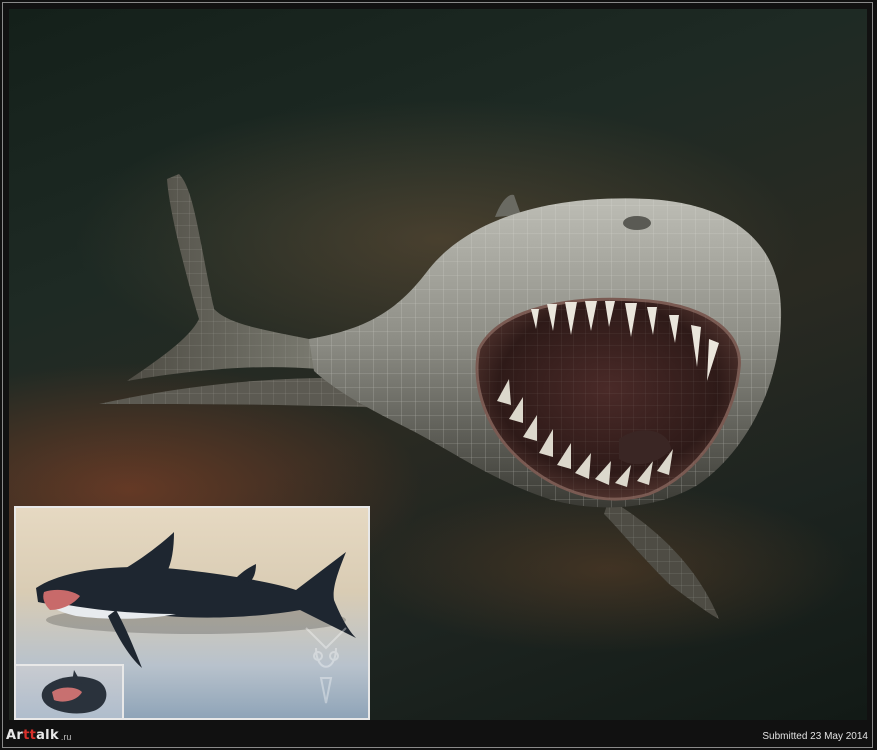 Image resolution: width=877 pixels, height=750 pixels. I want to click on brand-name: Arttalk, so click(32, 735).